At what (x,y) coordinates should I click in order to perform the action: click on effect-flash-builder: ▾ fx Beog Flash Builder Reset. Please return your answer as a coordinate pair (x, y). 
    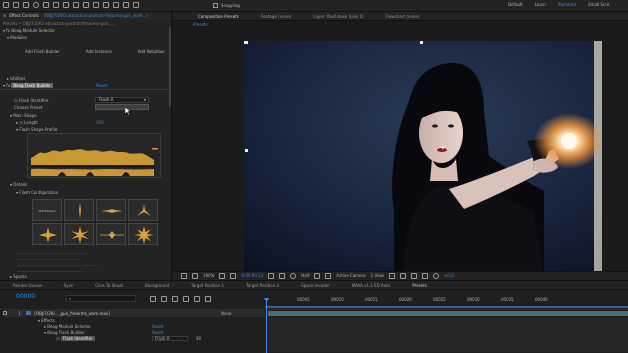
    Looking at the image, I should click on (55, 85).